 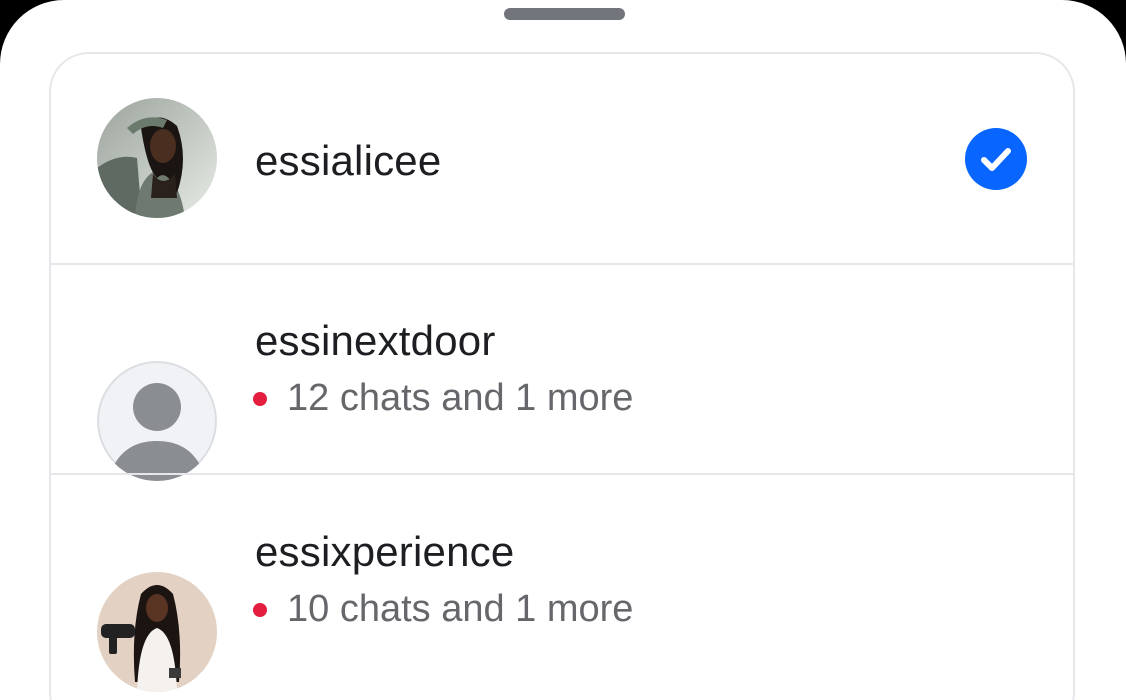 I want to click on notification-text: 12 chats and 1 more, so click(x=460, y=398).